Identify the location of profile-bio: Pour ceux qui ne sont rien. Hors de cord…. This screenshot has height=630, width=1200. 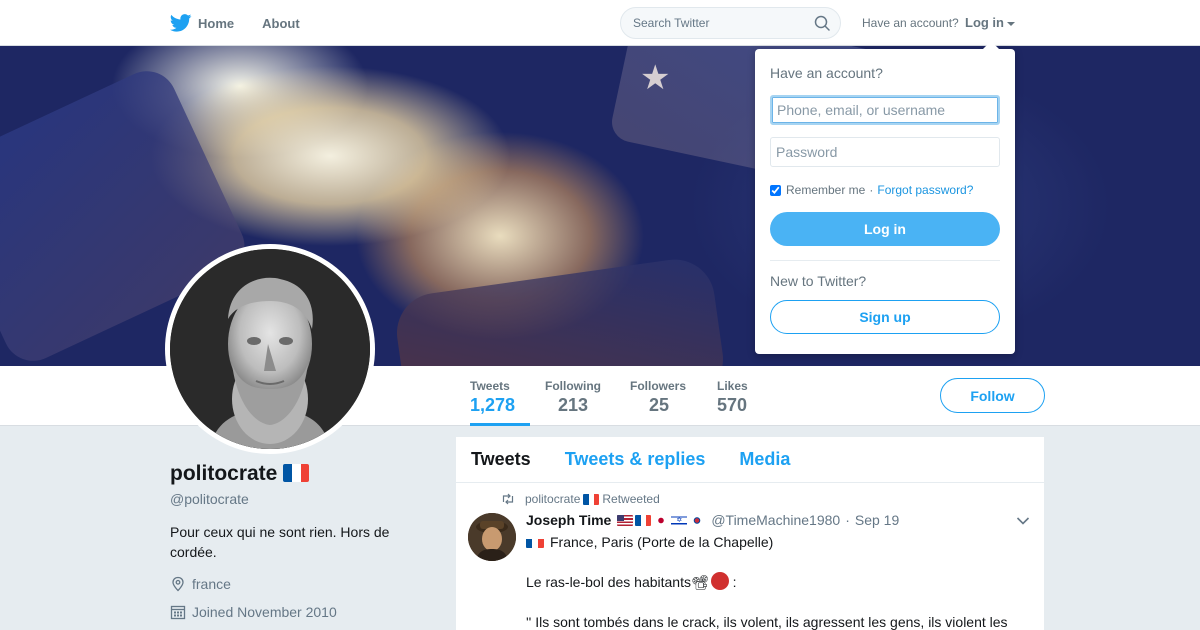
(280, 542).